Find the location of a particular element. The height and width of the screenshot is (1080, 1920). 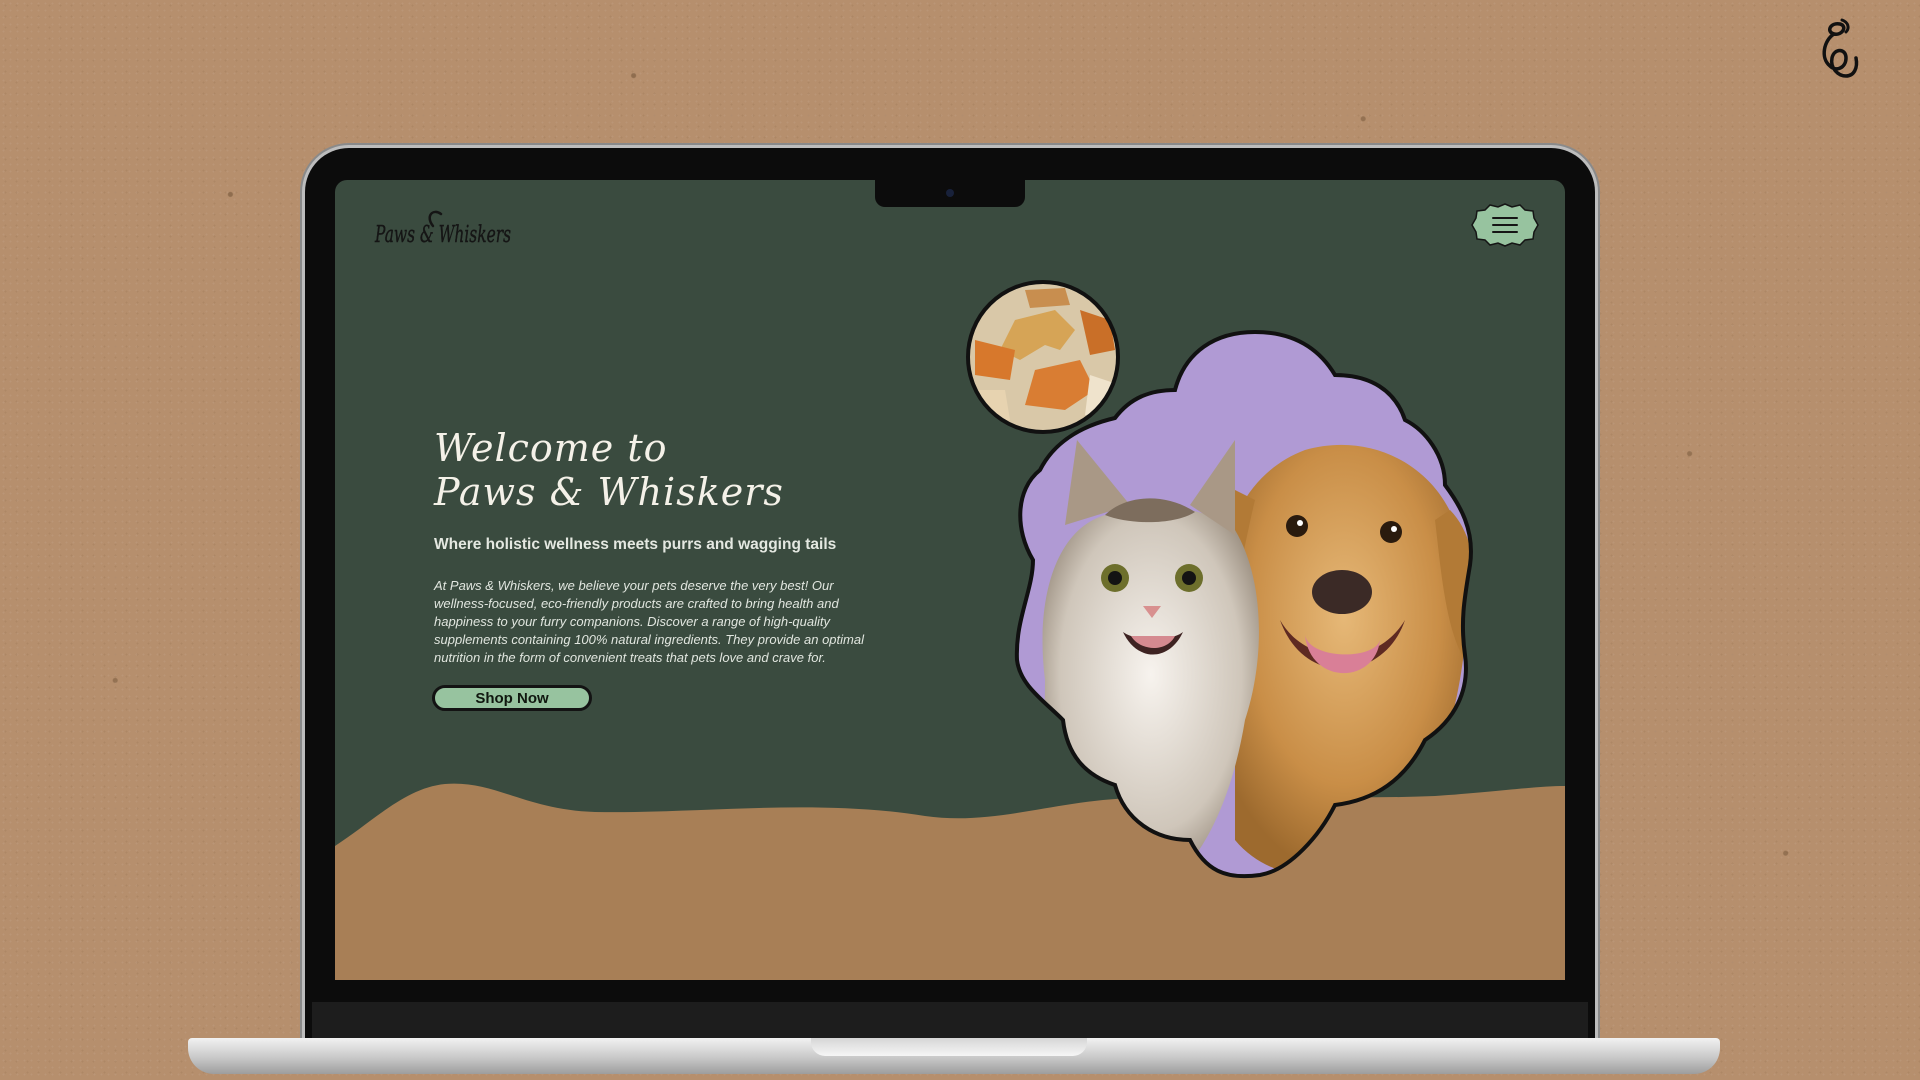

hero-illustration is located at coordinates (1219, 579).